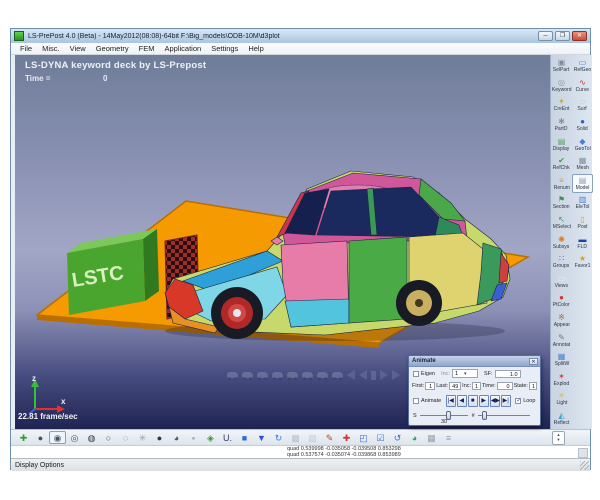  I want to click on eigen-checkbox, so click(416, 373).